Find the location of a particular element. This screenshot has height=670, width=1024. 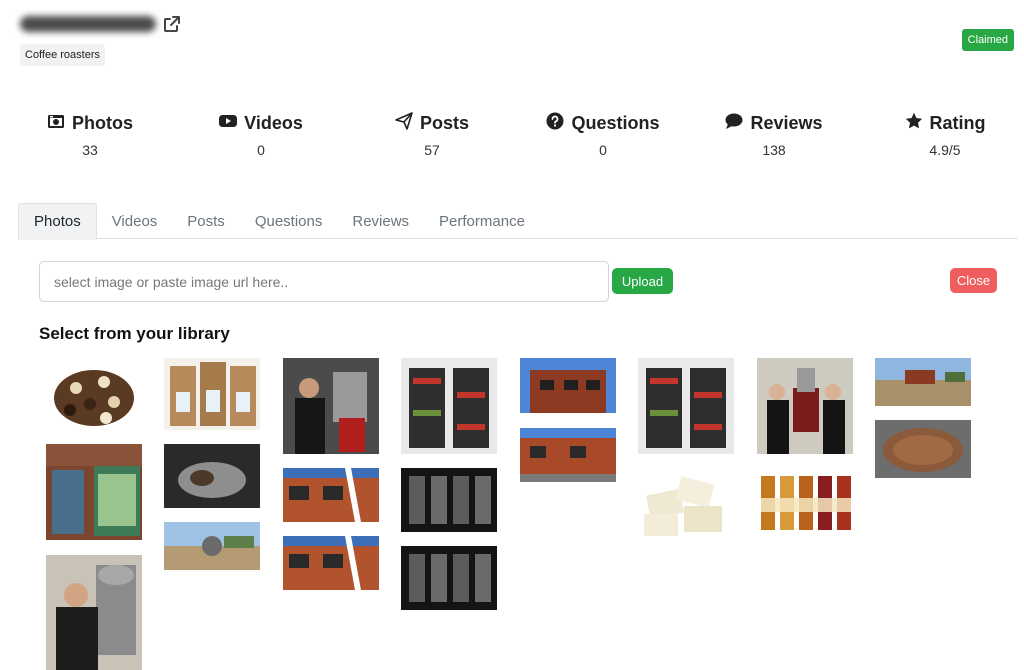

panorama-yard-photo is located at coordinates (212, 546).